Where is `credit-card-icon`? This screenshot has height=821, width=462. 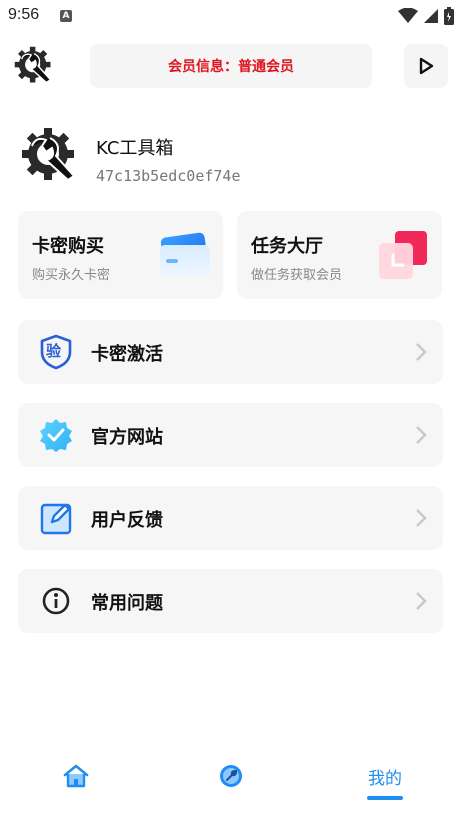
credit-card-icon is located at coordinates (185, 254).